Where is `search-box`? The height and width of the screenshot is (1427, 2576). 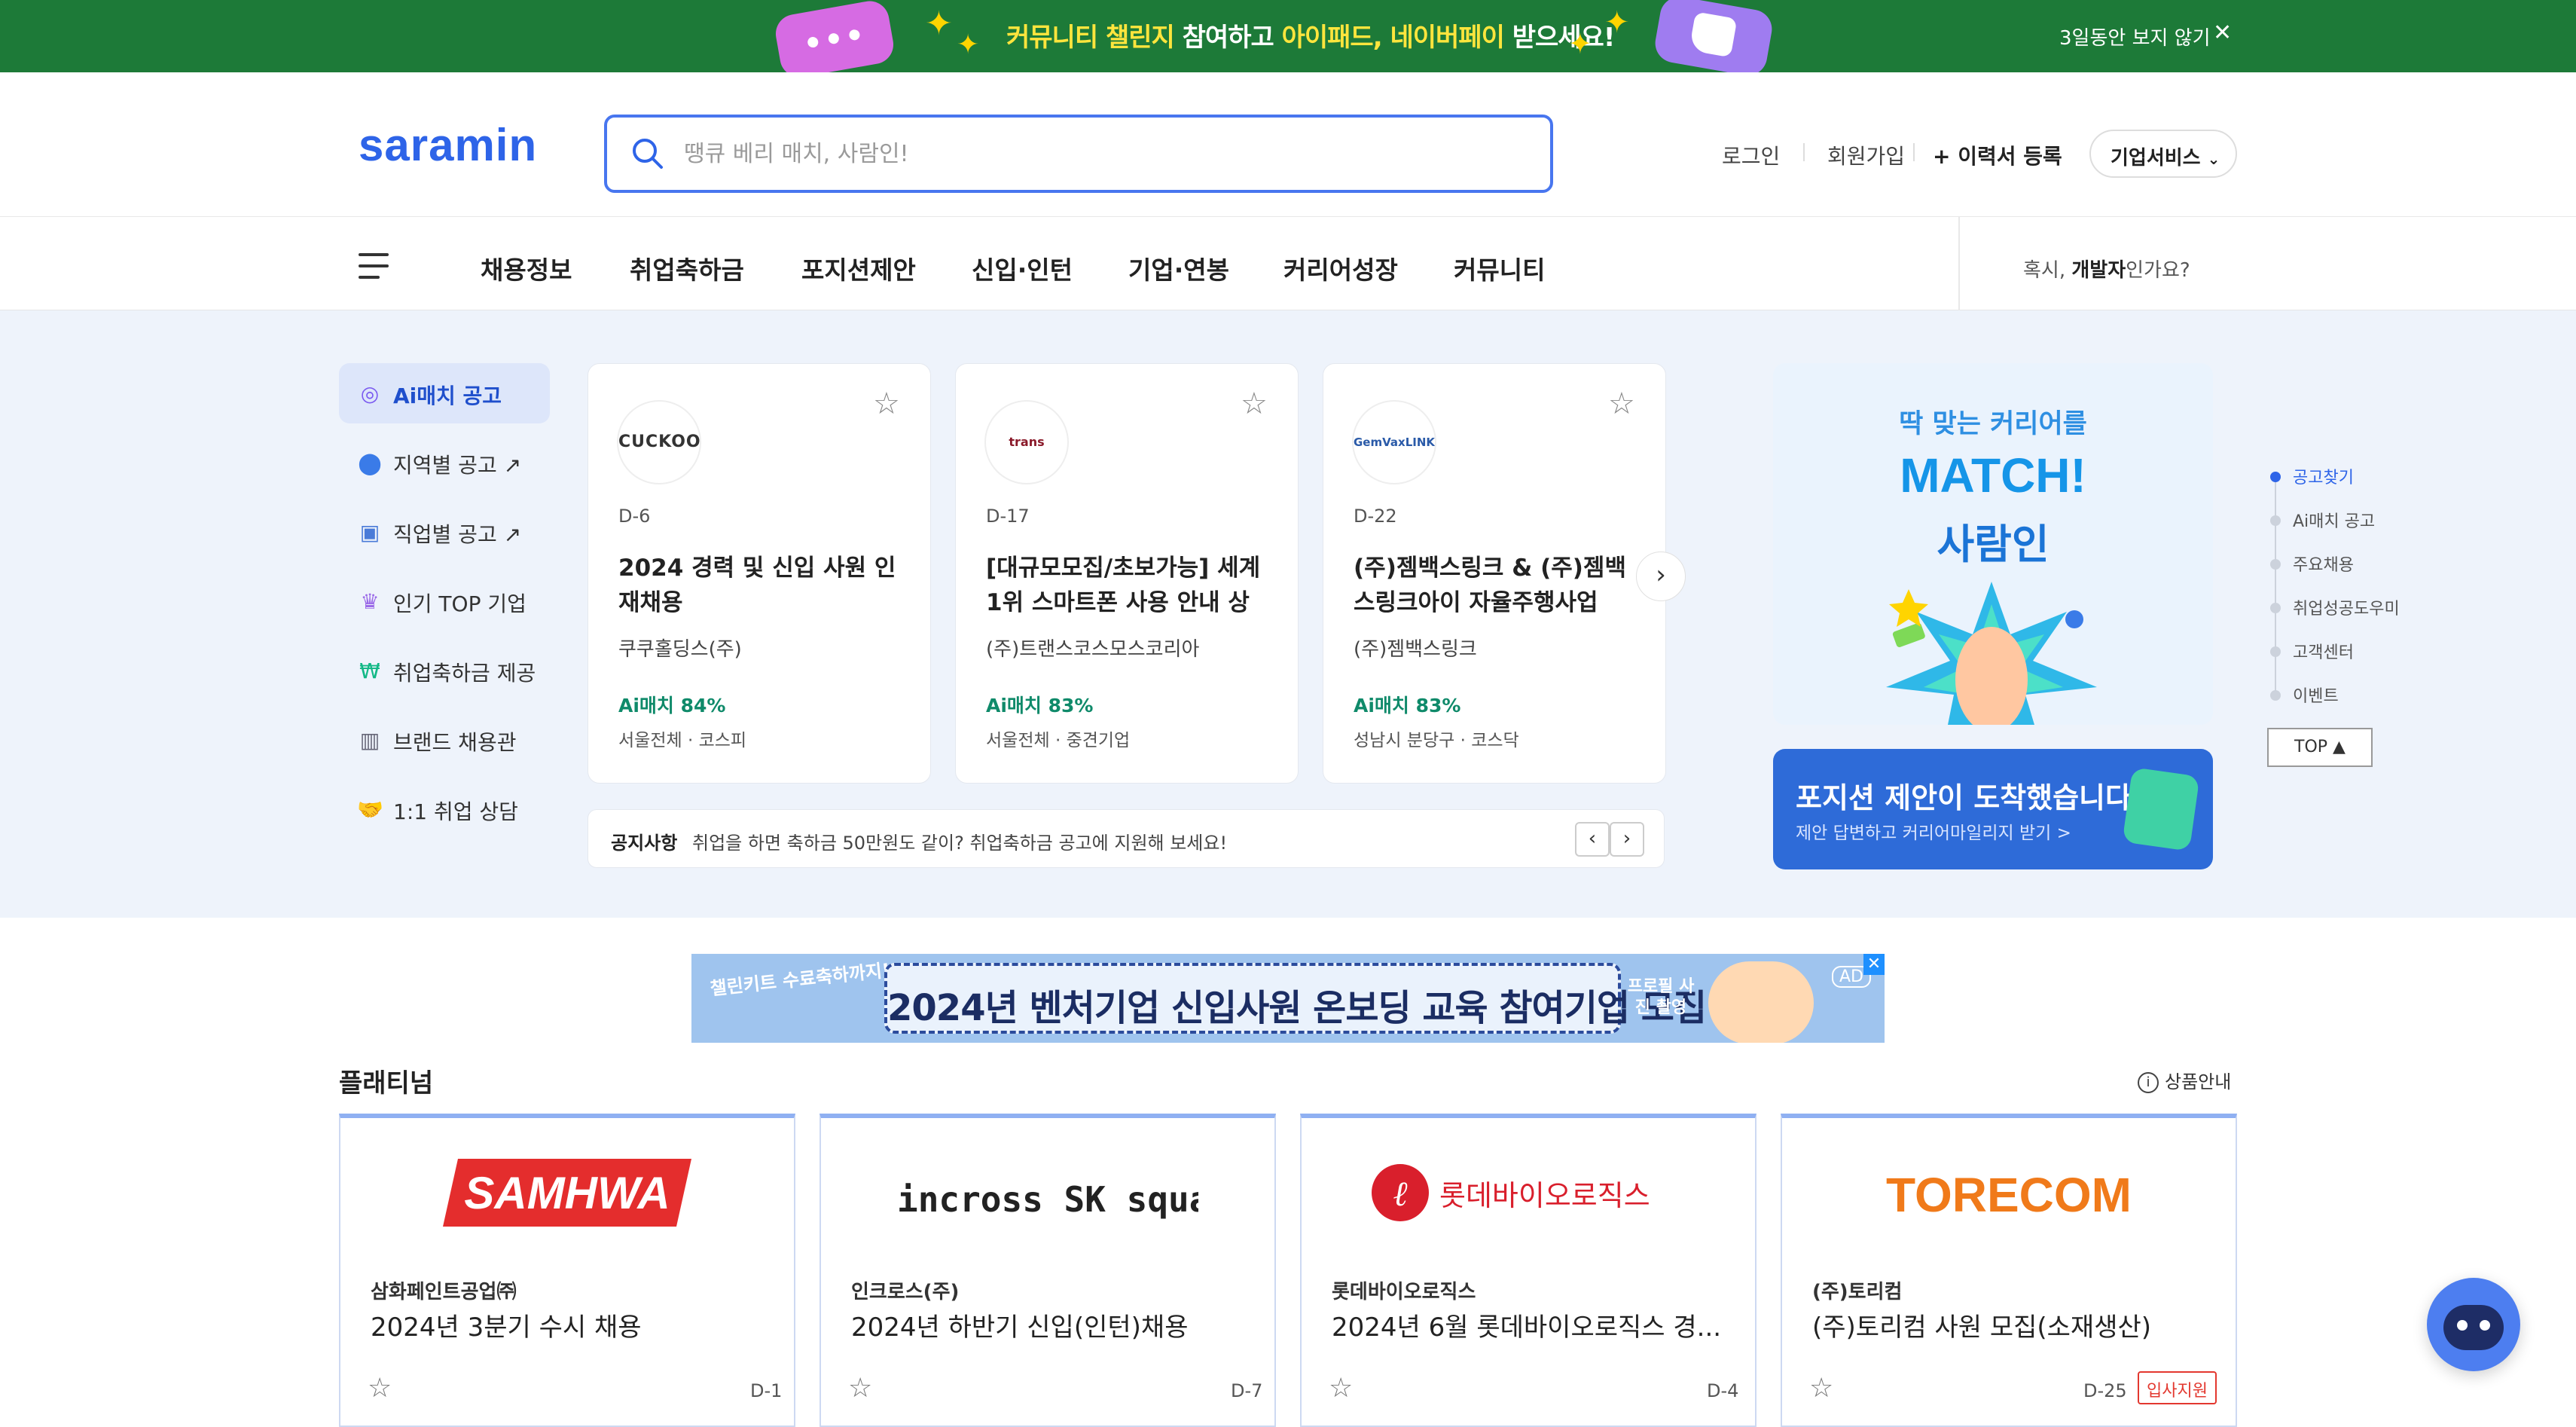
search-box is located at coordinates (1078, 154).